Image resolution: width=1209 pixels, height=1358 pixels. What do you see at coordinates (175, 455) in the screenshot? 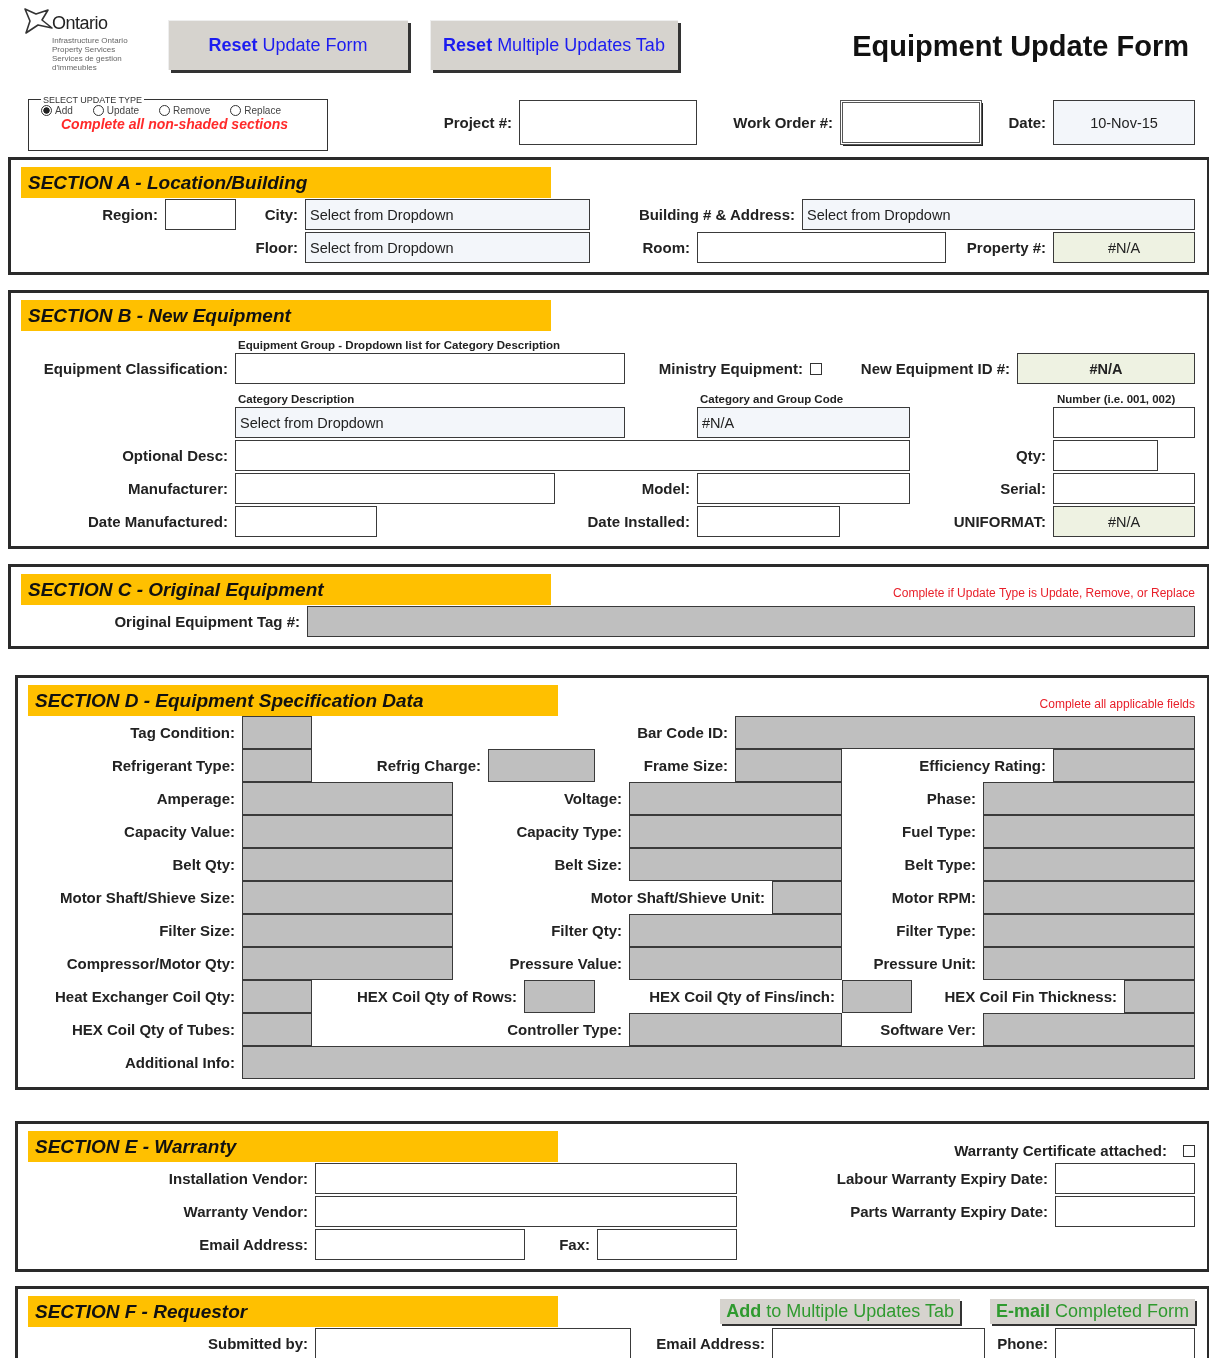
I see `field-label: Optional Desc:` at bounding box center [175, 455].